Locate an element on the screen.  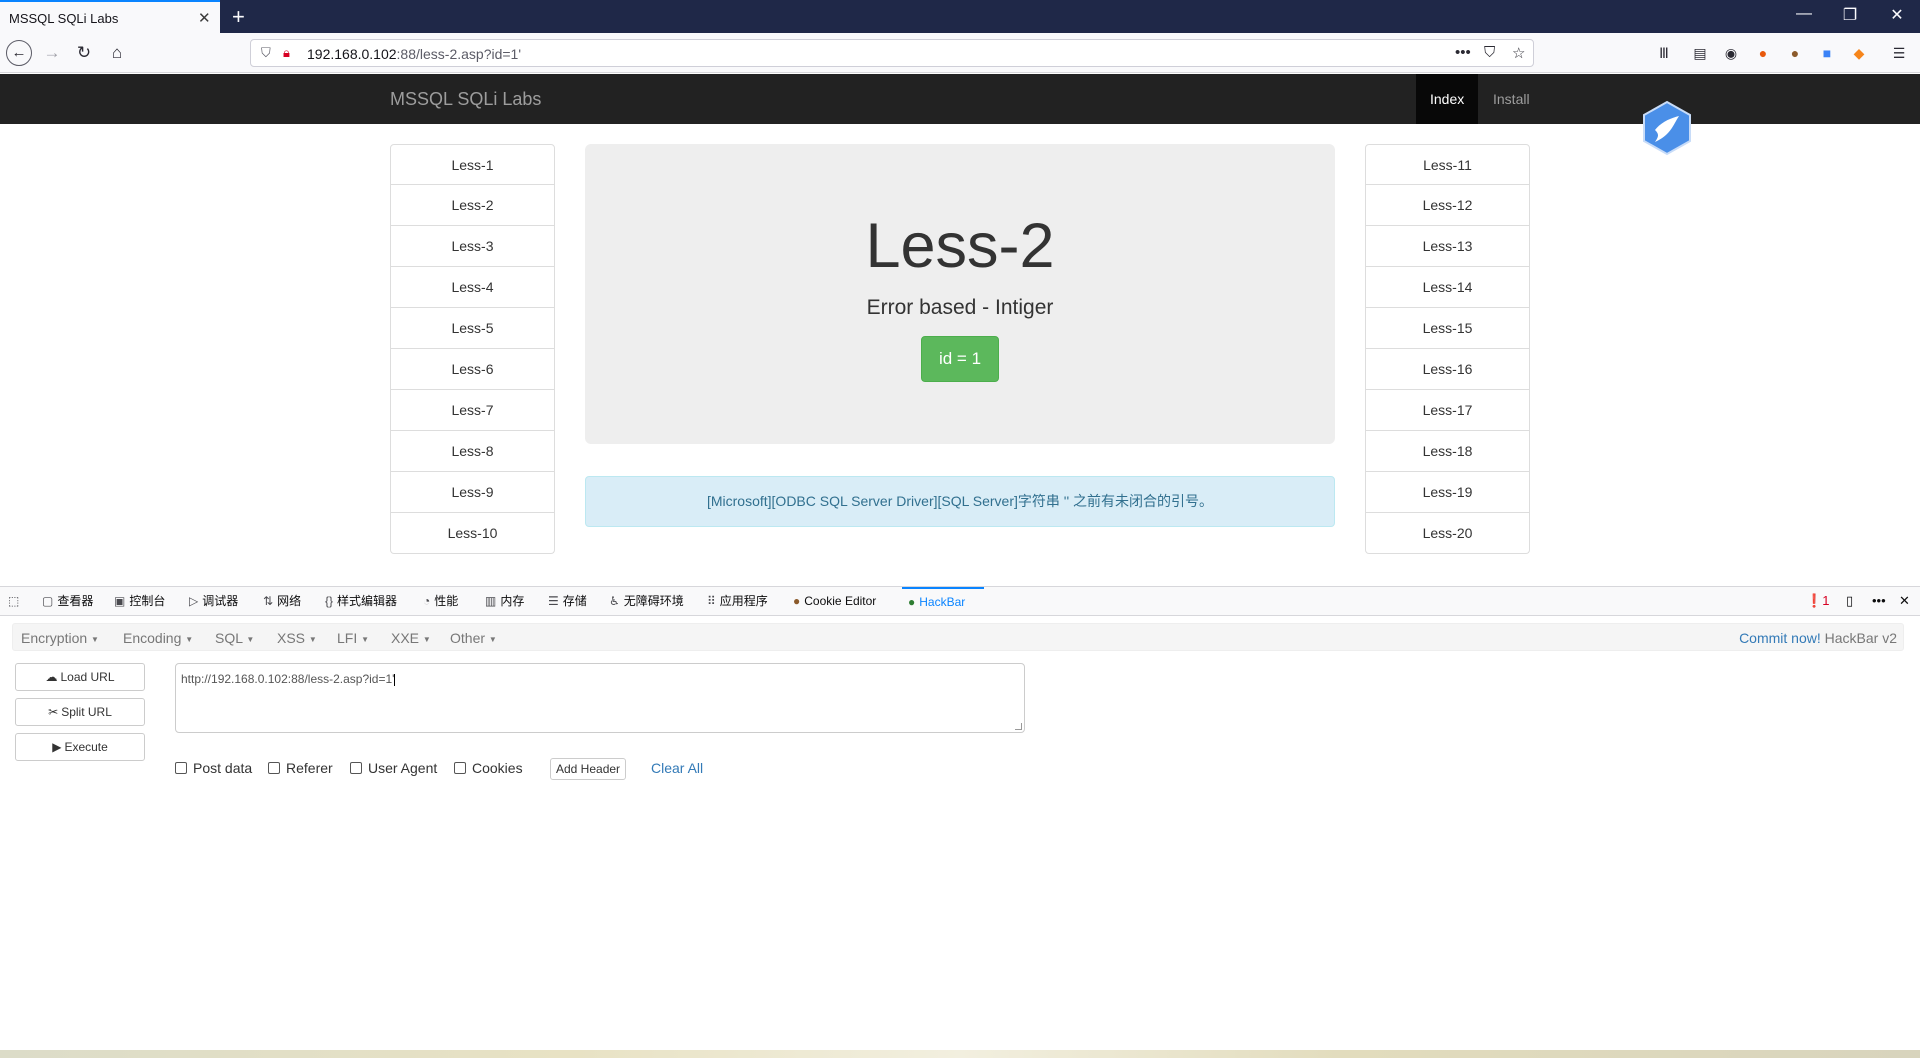
url-textarea: http://192.168.0.102:88/less-2.asp?id=1' is located at coordinates (600, 698).